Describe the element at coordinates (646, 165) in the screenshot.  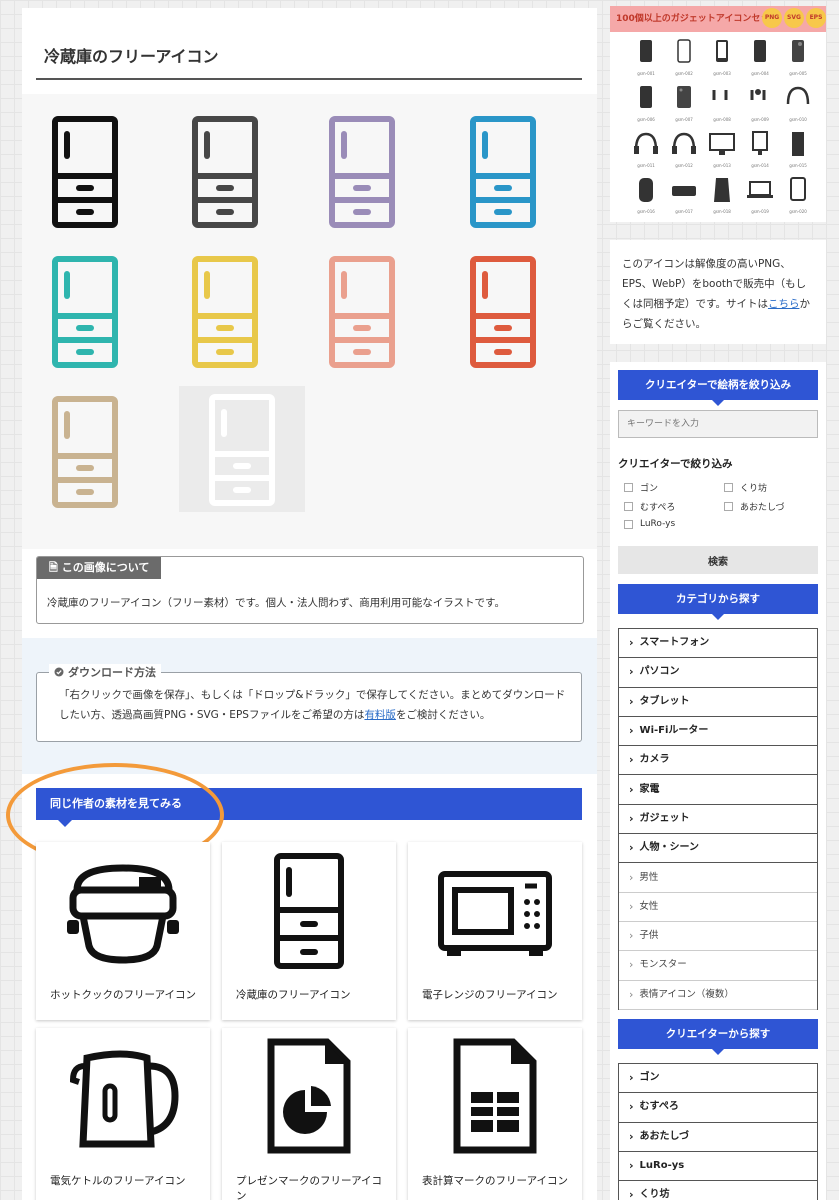
I see `gadget-label: gsm-011` at that location.